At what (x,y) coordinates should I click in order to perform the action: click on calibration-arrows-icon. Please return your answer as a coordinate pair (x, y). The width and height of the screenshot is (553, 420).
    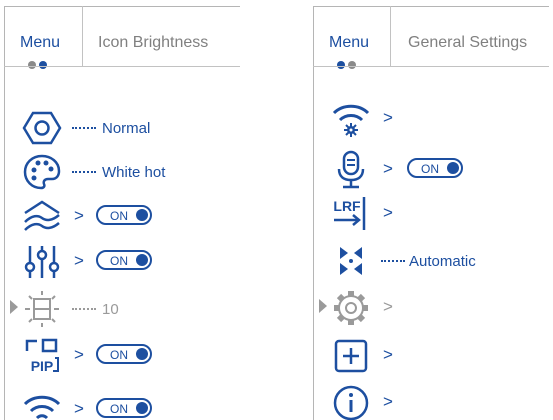
    Looking at the image, I should click on (351, 261).